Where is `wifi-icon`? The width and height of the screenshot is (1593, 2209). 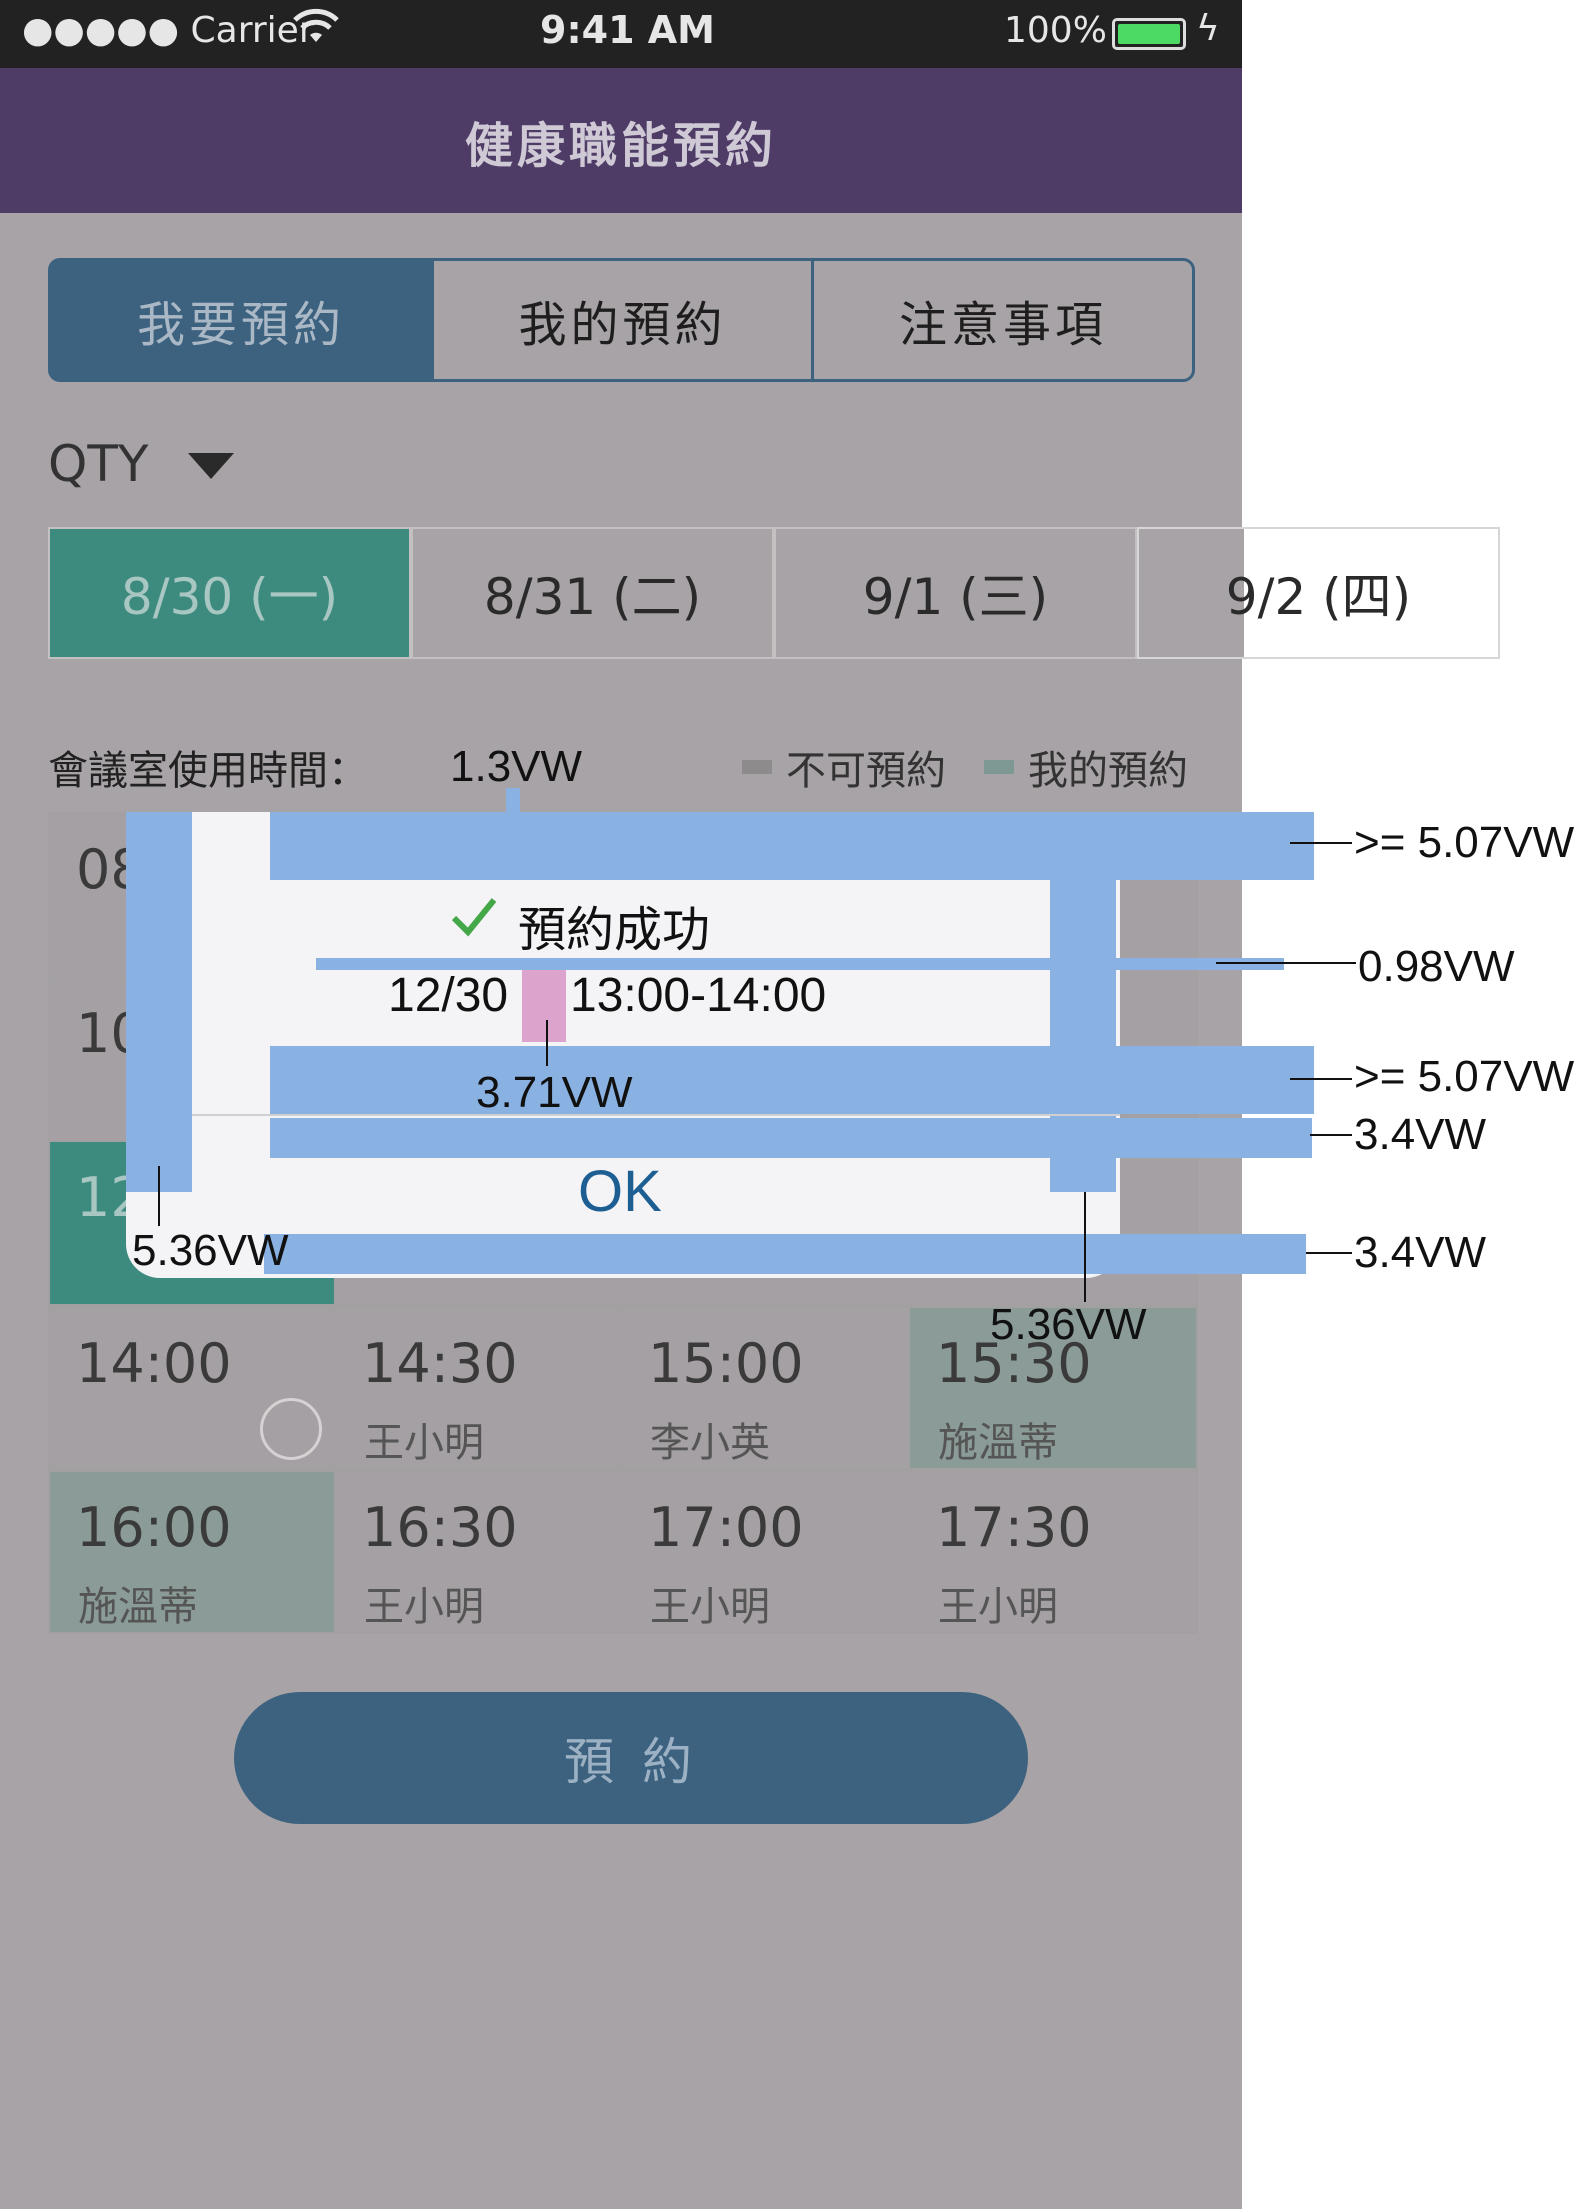 wifi-icon is located at coordinates (316, 30).